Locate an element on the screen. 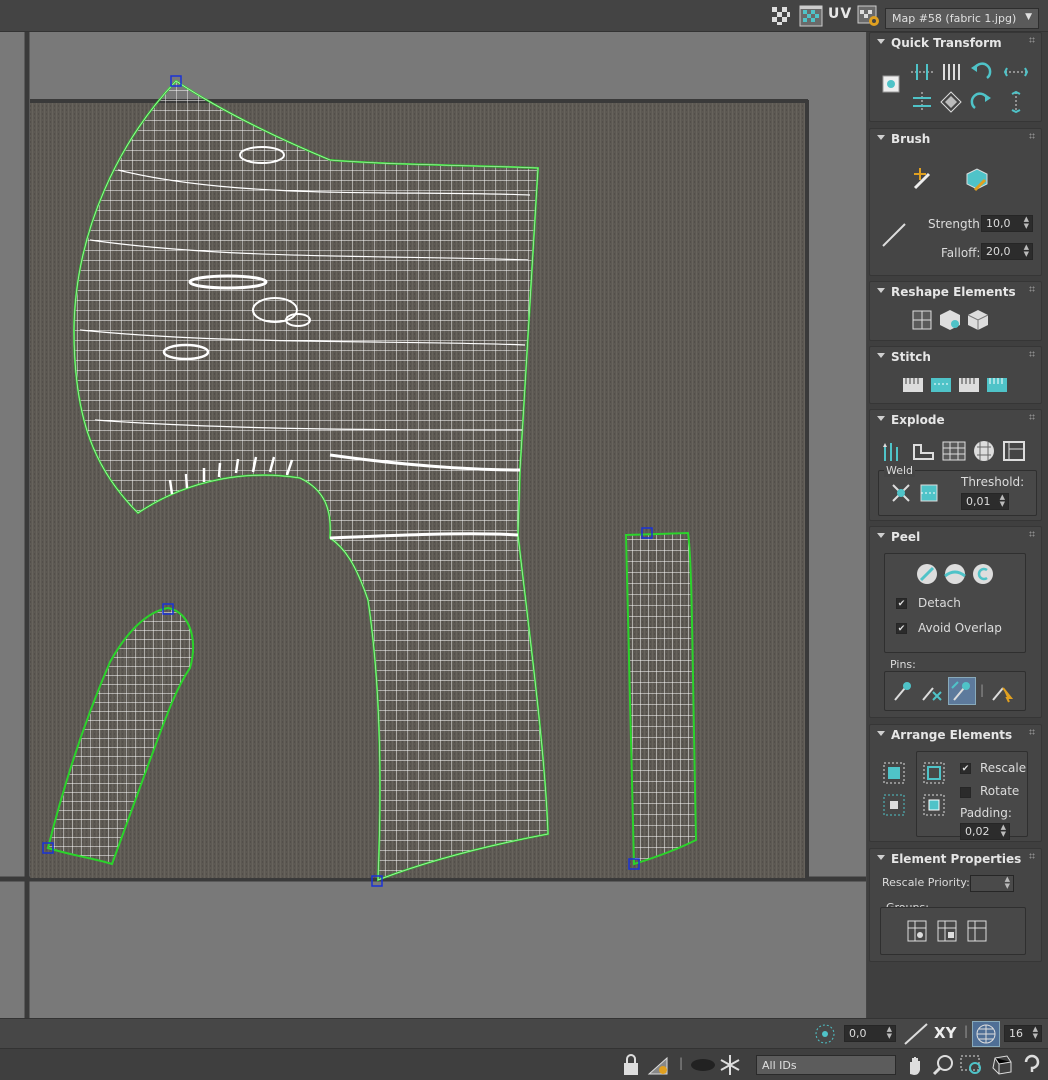 The width and height of the screenshot is (1048, 1080). detach-checkbox: ✔ is located at coordinates (901, 603).